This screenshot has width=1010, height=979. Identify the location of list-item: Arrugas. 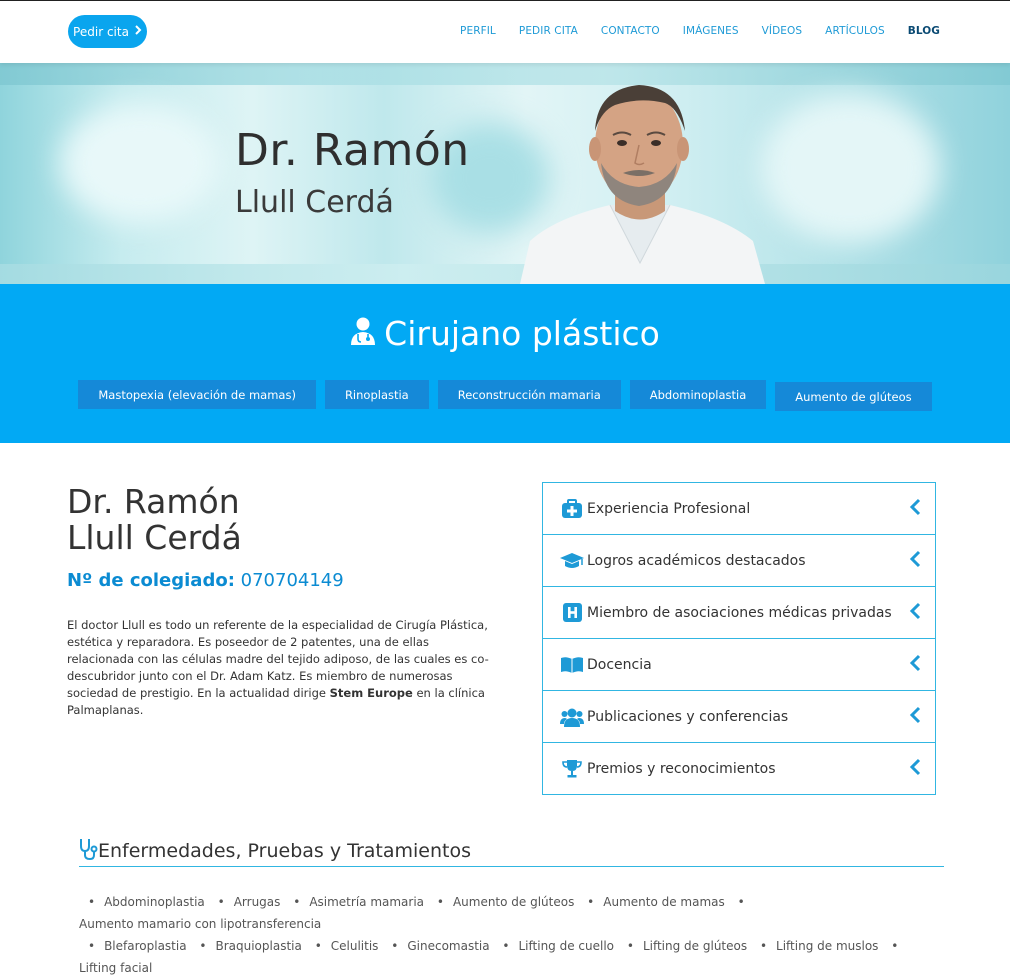
(257, 902).